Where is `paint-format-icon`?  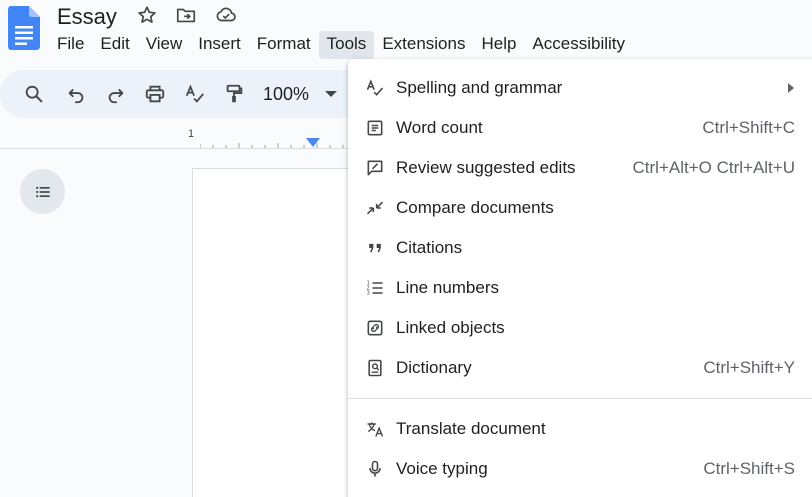
paint-format-icon is located at coordinates (234, 94).